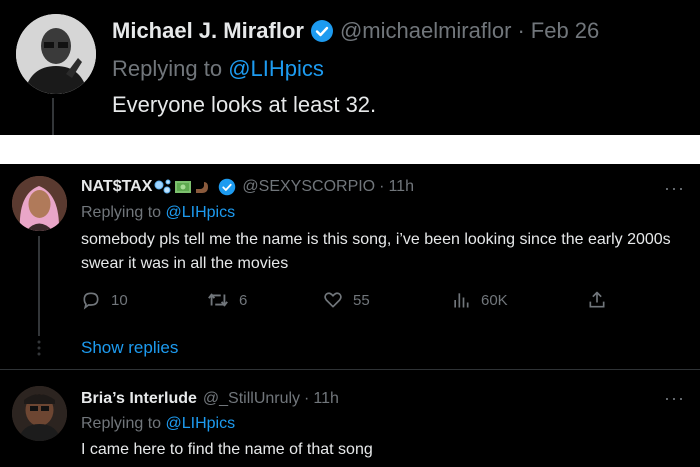 Image resolution: width=700 pixels, height=467 pixels. I want to click on flexed-arm-emoji-icon, so click(202, 187).